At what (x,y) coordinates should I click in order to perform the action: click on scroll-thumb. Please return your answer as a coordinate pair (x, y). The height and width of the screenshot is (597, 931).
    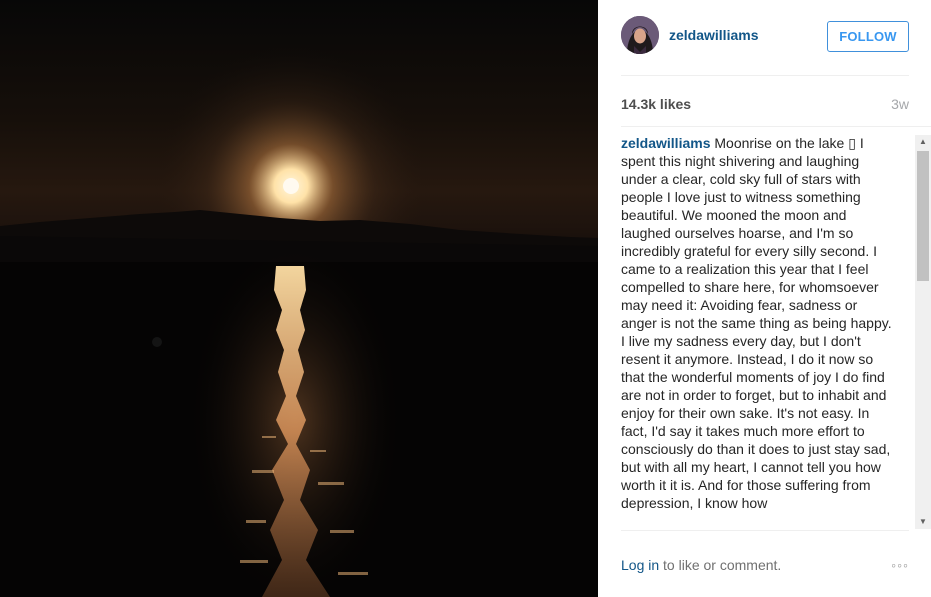
    Looking at the image, I should click on (923, 216).